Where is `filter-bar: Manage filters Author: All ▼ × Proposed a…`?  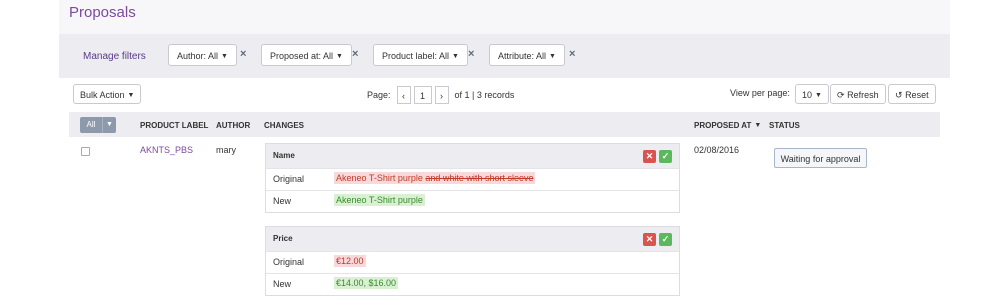
filter-bar: Manage filters Author: All ▼ × Proposed a… is located at coordinates (504, 56).